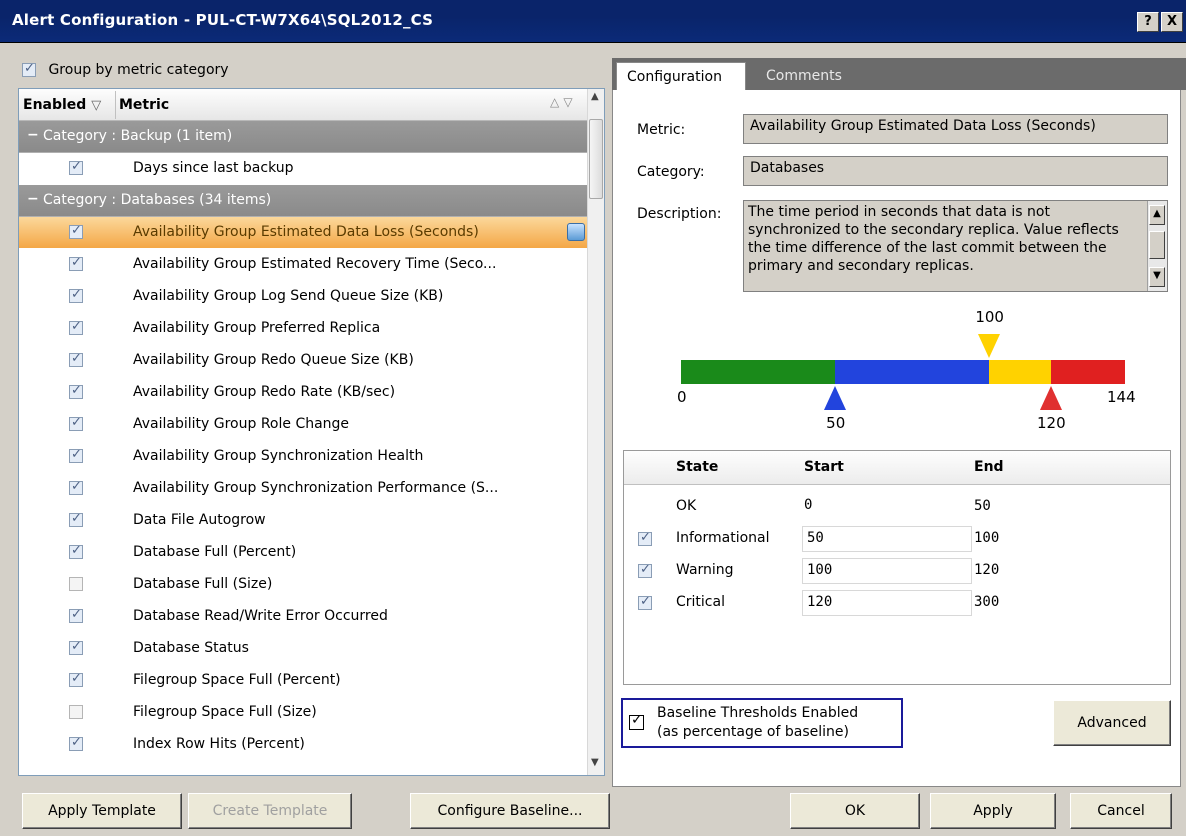 The width and height of the screenshot is (1186, 836). Describe the element at coordinates (887, 539) in the screenshot. I see `state-start-input: 50` at that location.